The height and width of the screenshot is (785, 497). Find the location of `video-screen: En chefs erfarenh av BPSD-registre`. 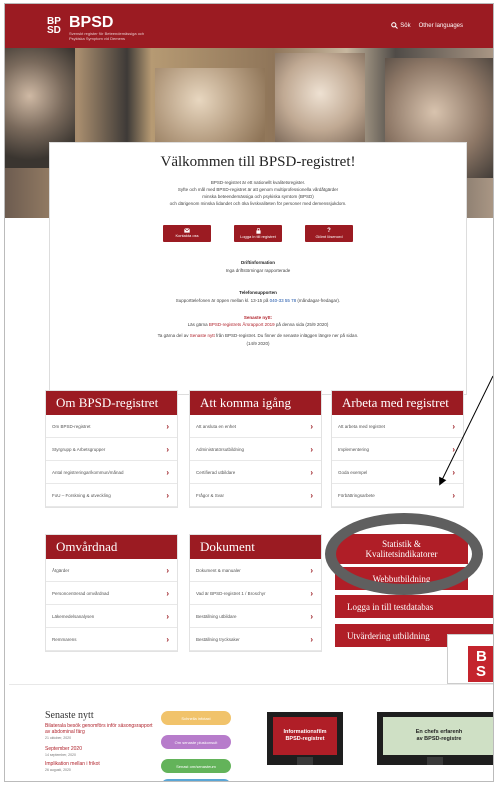

video-screen: En chefs erfarenh av BPSD-registre is located at coordinates (438, 736).